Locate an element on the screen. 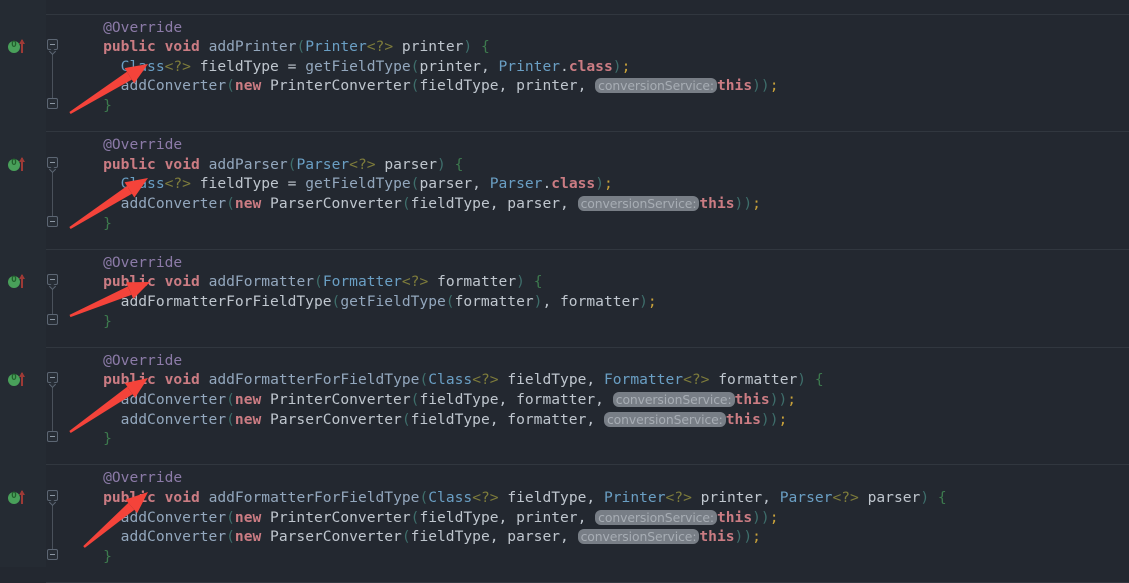  code-token-ident: fieldType, formatter, is located at coordinates (507, 419).